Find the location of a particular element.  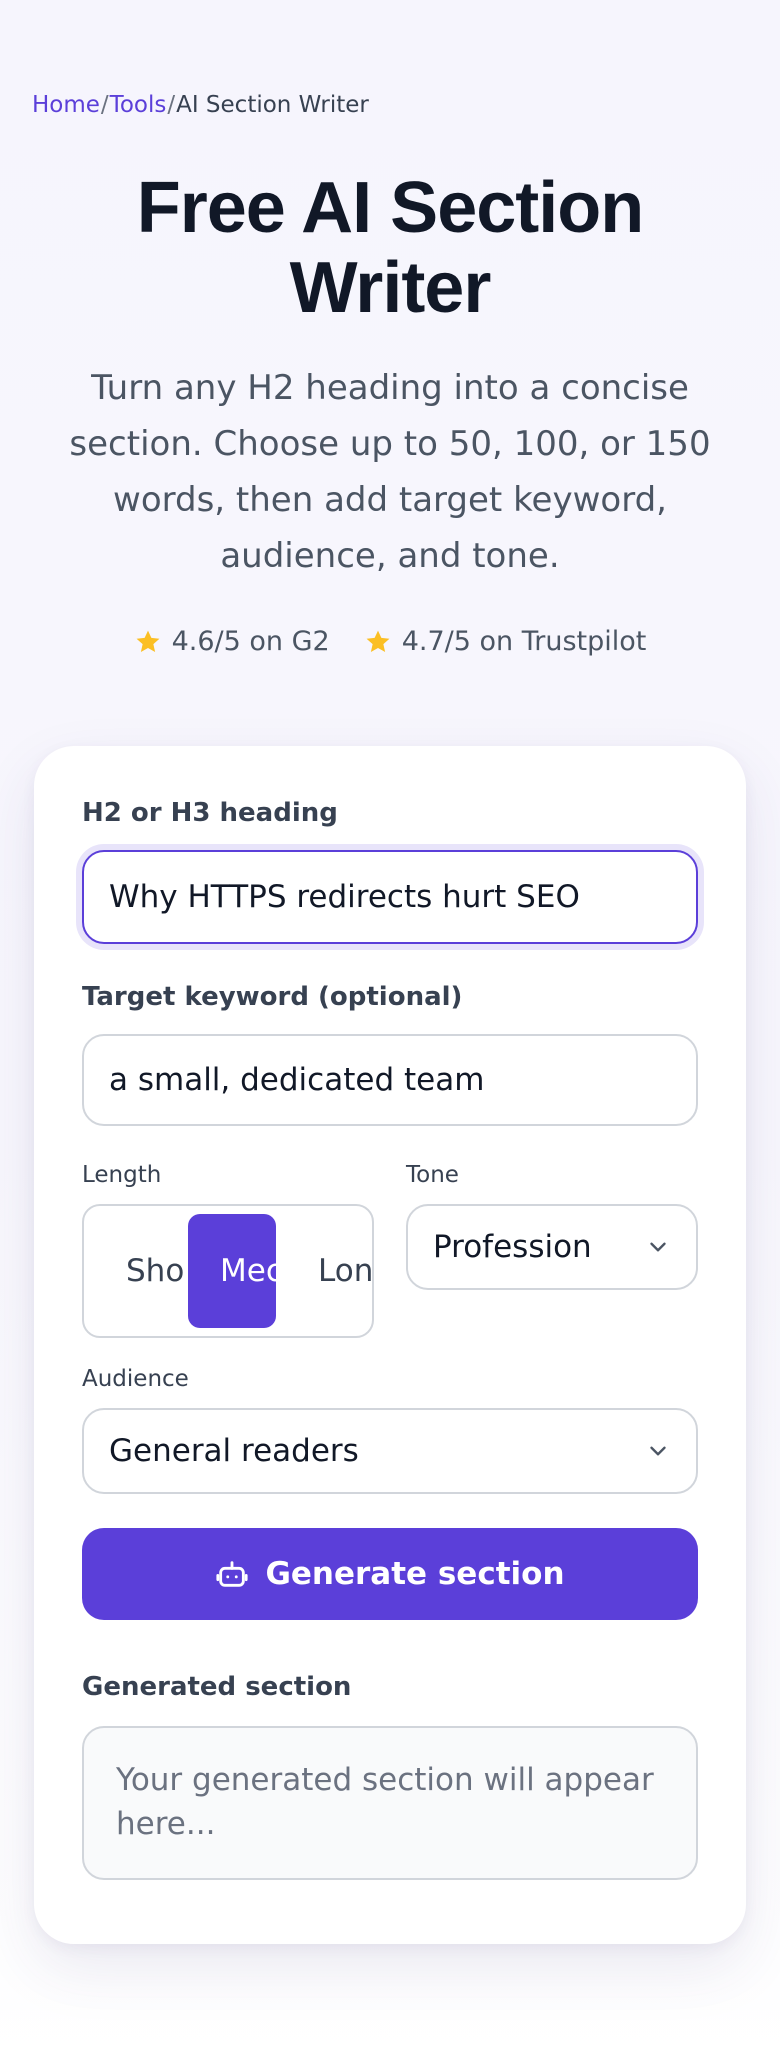

rating-text: 4.7/5 on Trustpilot is located at coordinates (524, 641).